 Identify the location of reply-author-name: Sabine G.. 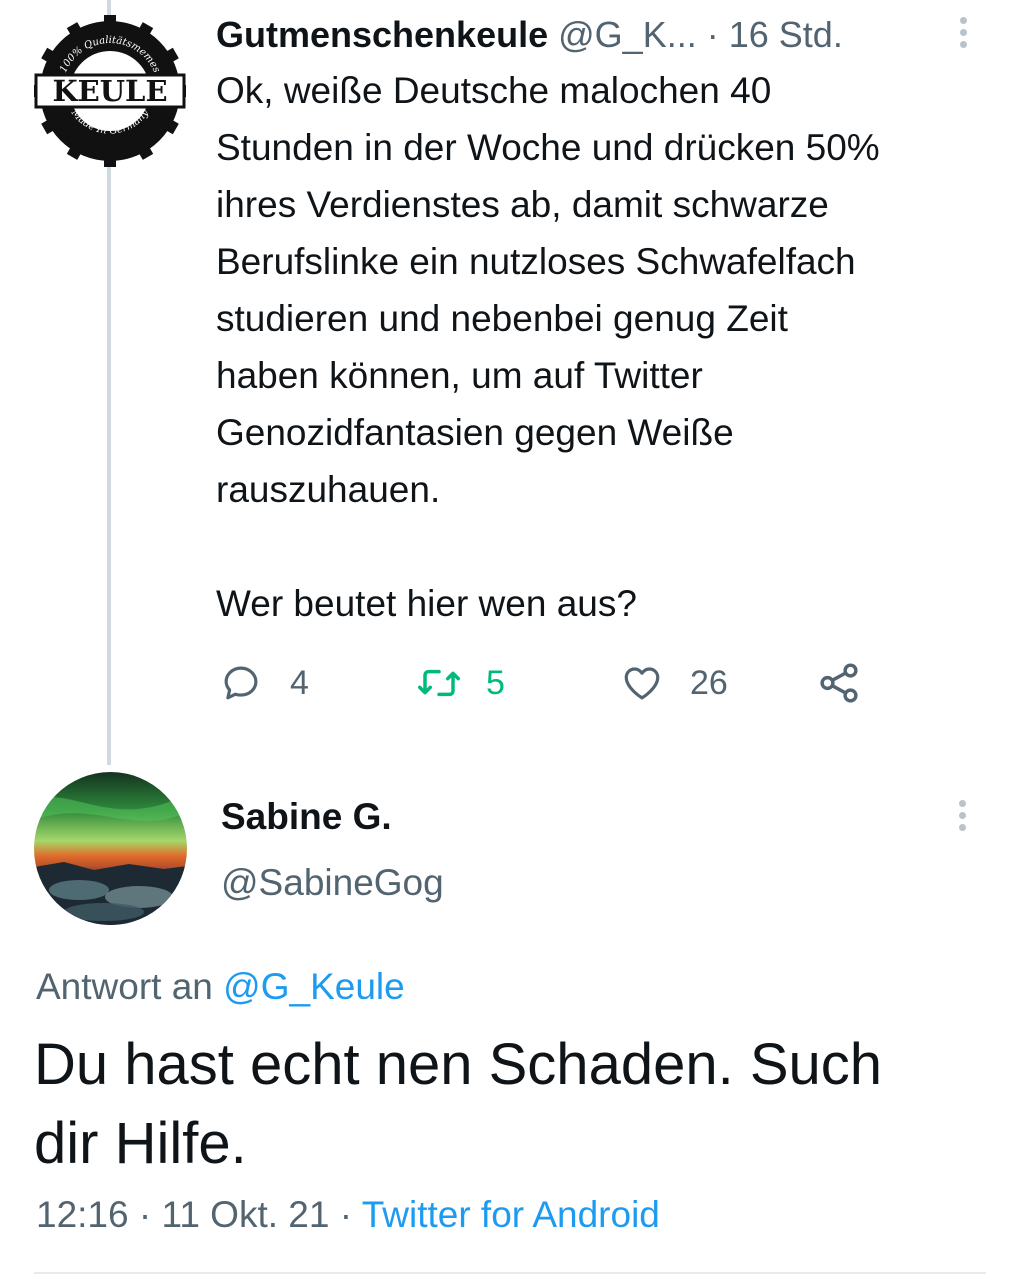
(306, 817).